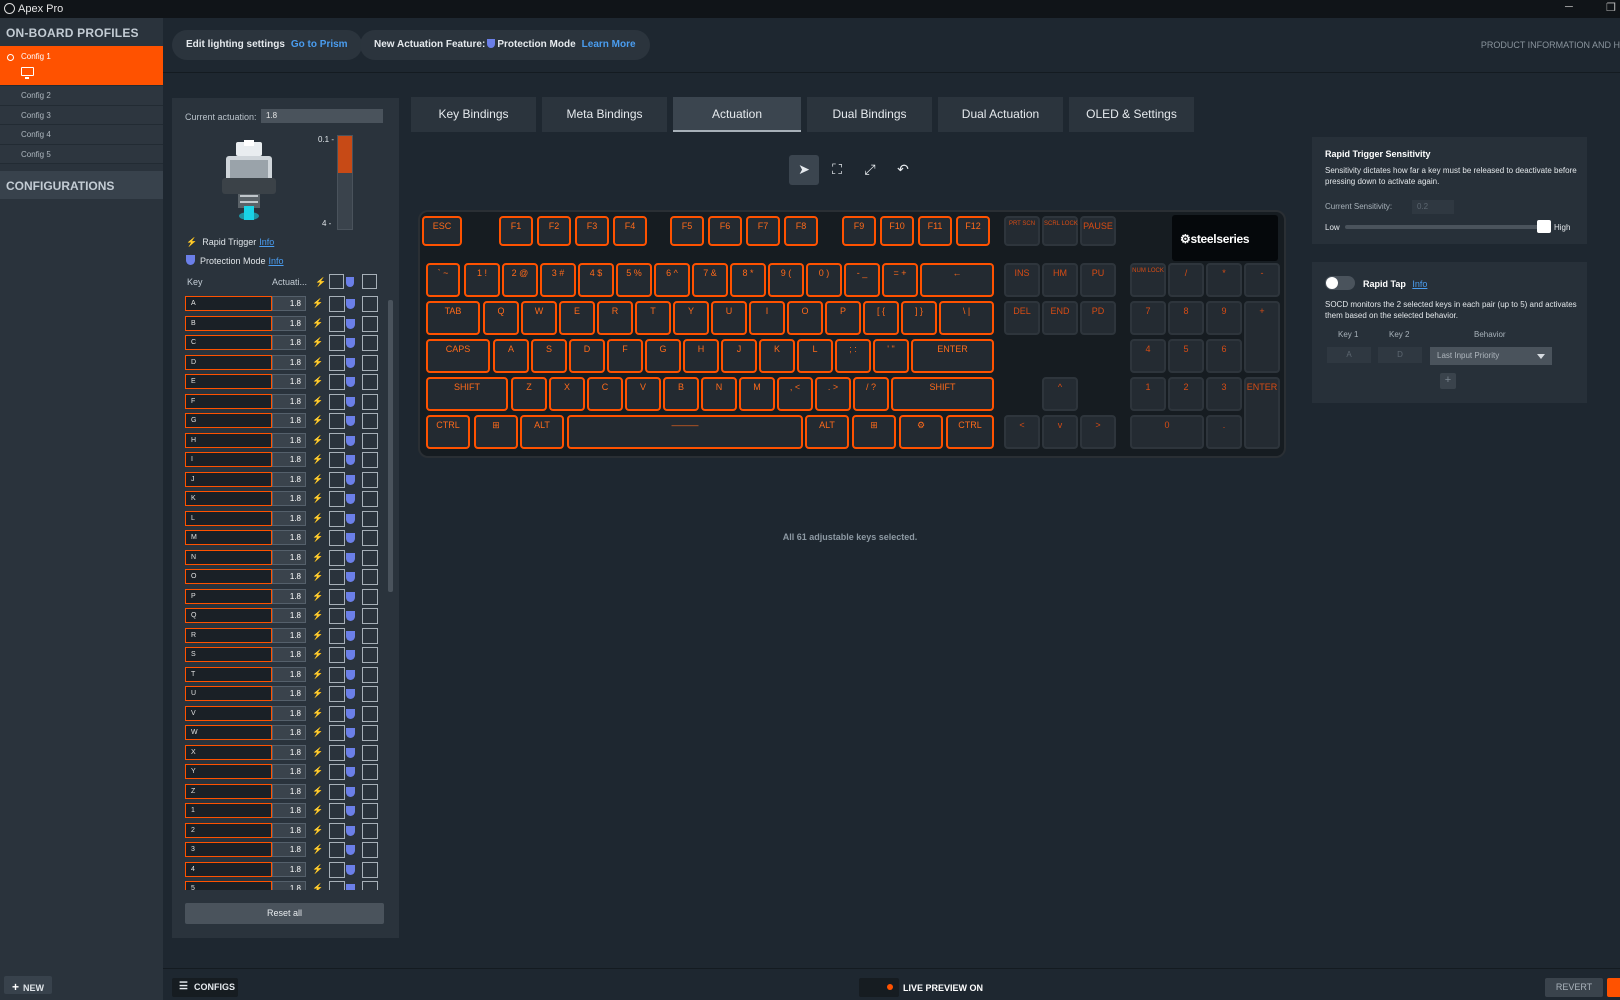 The height and width of the screenshot is (1000, 1620). I want to click on tab-meta-bindings: Meta Bindings, so click(604, 114).